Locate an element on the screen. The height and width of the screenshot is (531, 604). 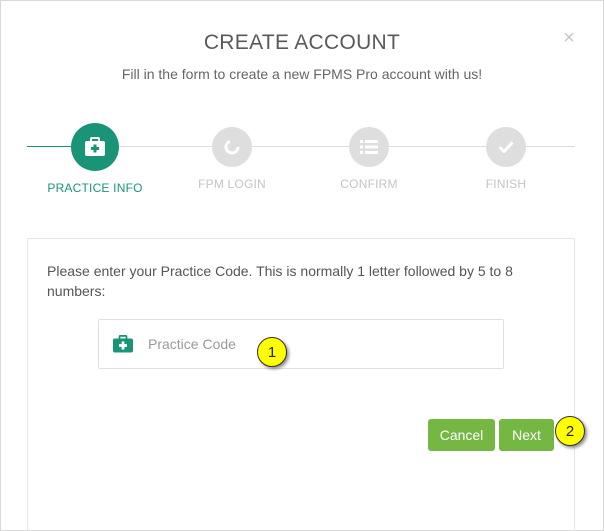
step-practice-info-circle is located at coordinates (95, 147).